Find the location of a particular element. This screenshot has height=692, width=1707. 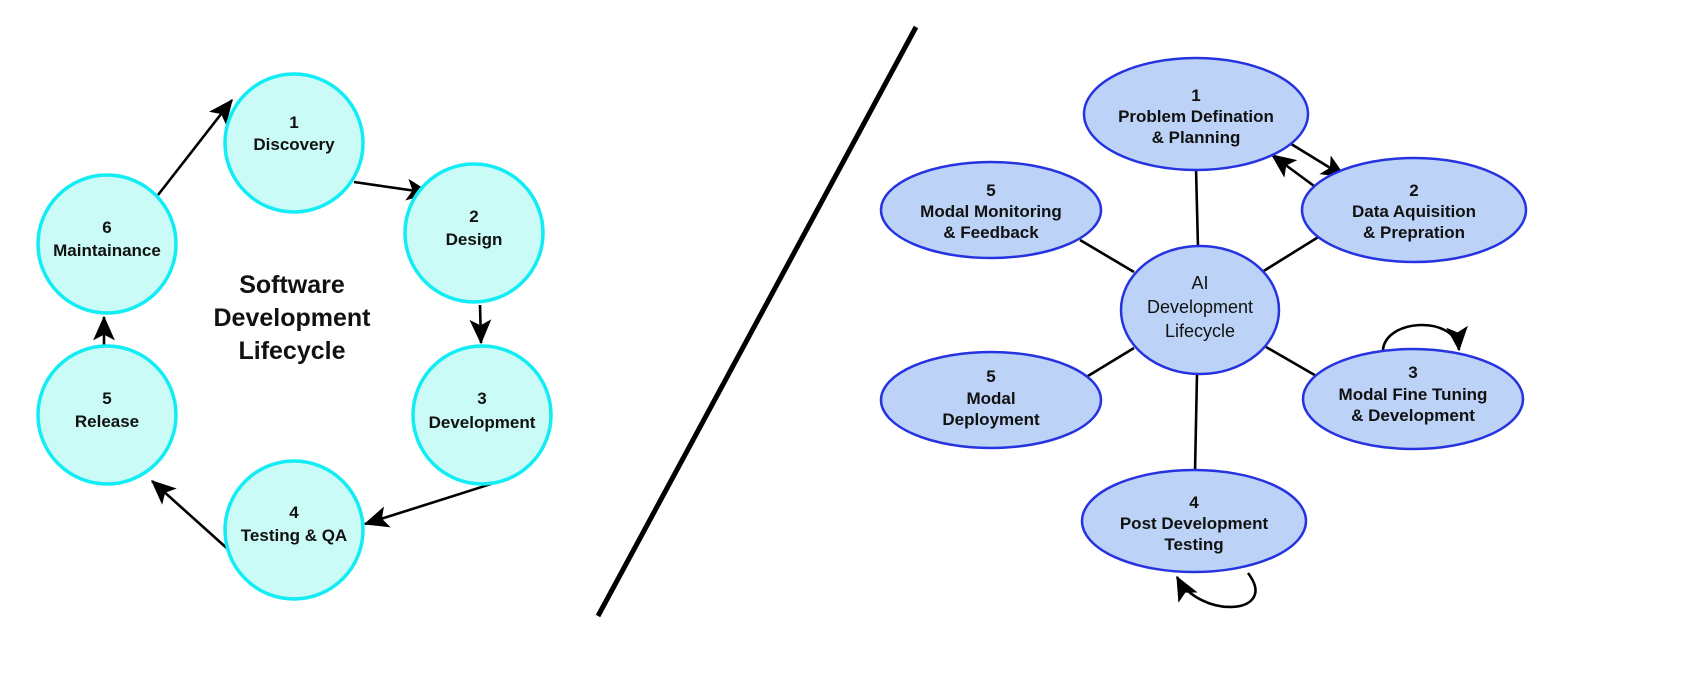

sdlc-node-design-number: 2 is located at coordinates (473, 216).